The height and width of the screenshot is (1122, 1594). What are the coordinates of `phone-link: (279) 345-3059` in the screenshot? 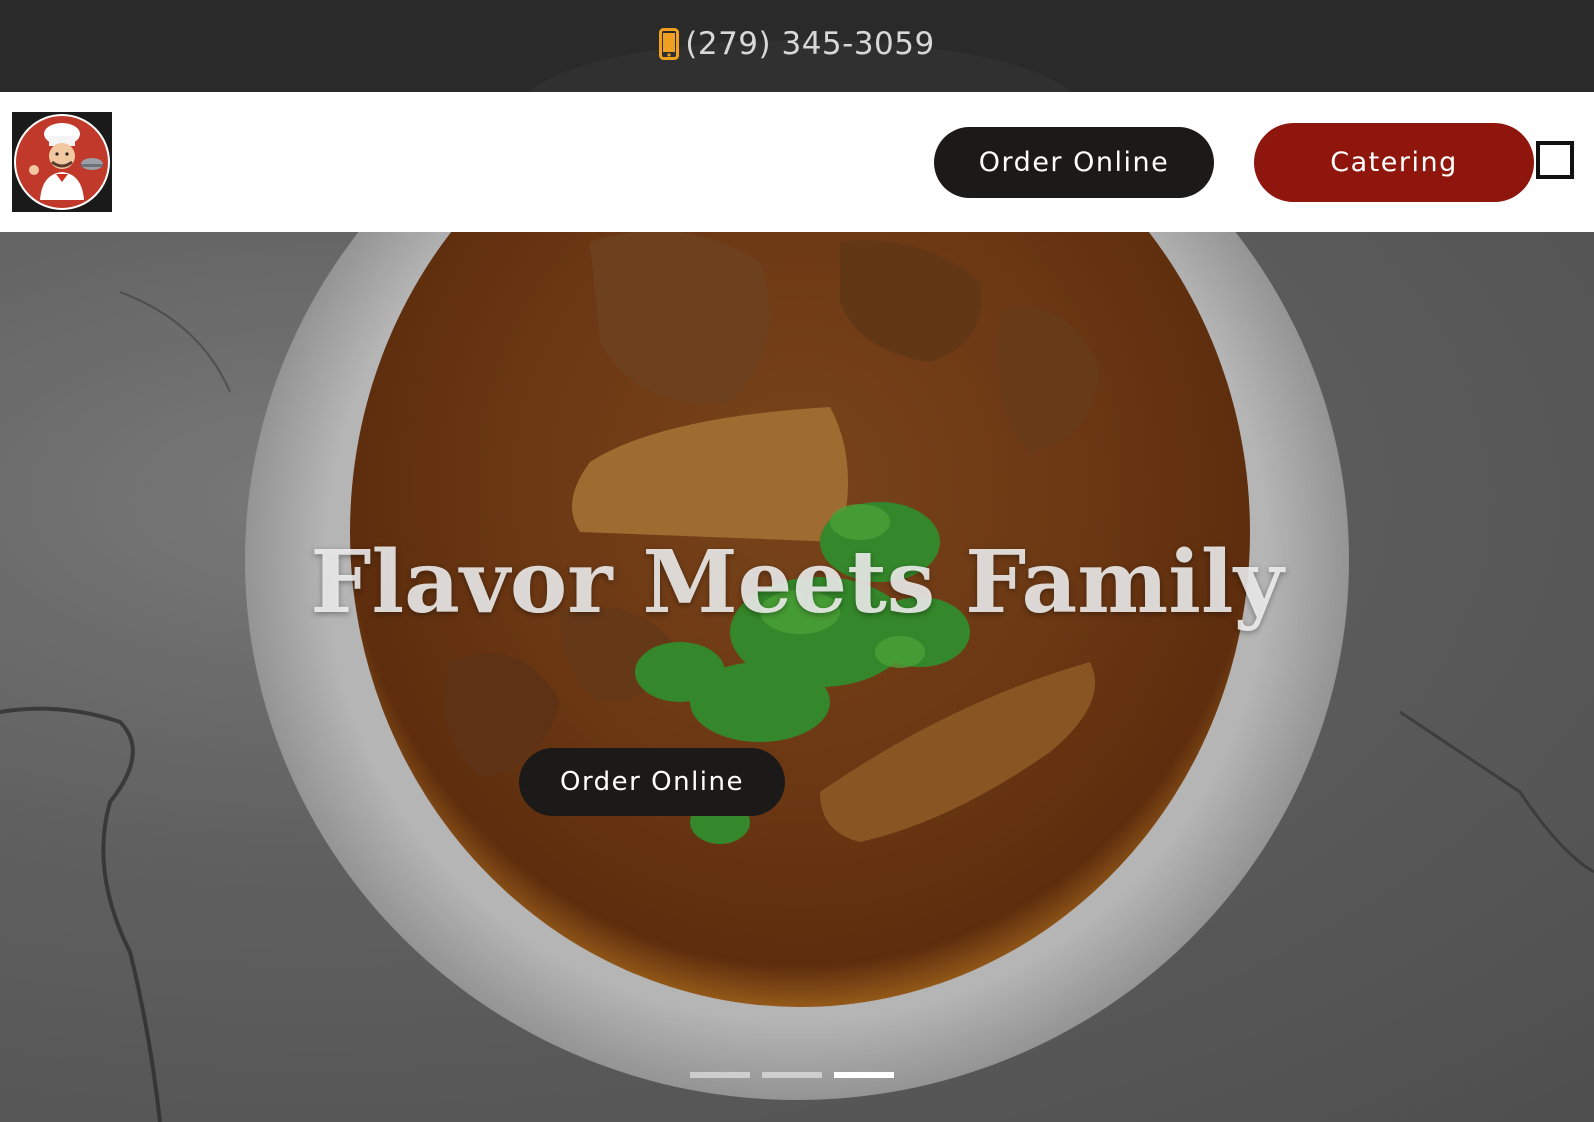 It's located at (796, 44).